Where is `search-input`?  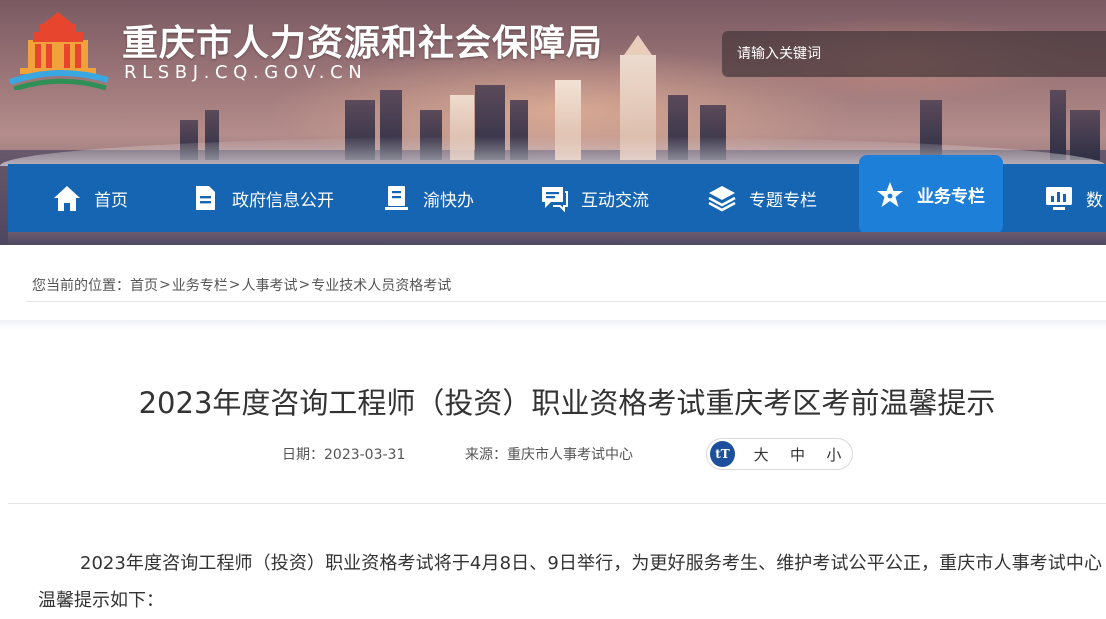
search-input is located at coordinates (917, 54).